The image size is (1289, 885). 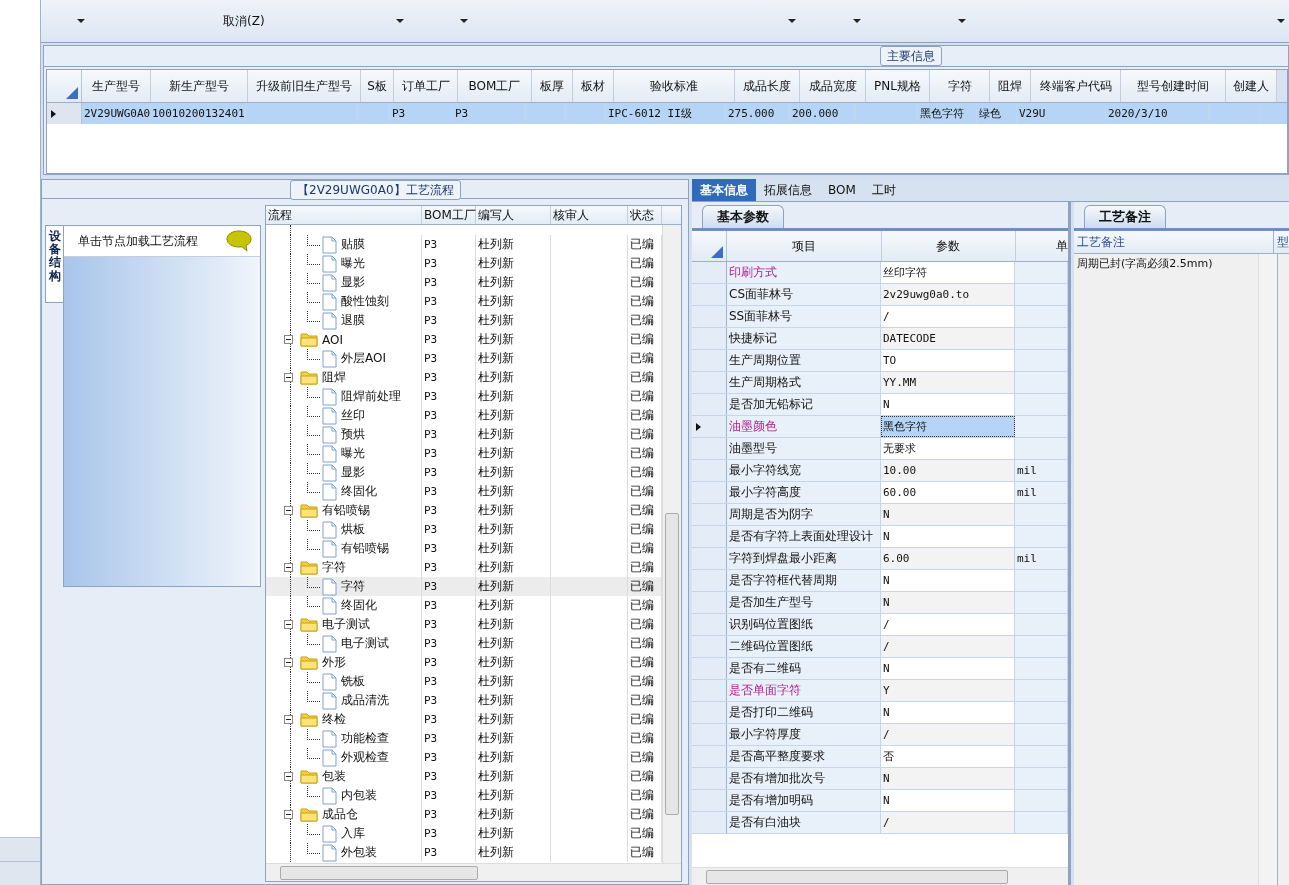 I want to click on table-row: 是否有增加明码 N, so click(x=880, y=801).